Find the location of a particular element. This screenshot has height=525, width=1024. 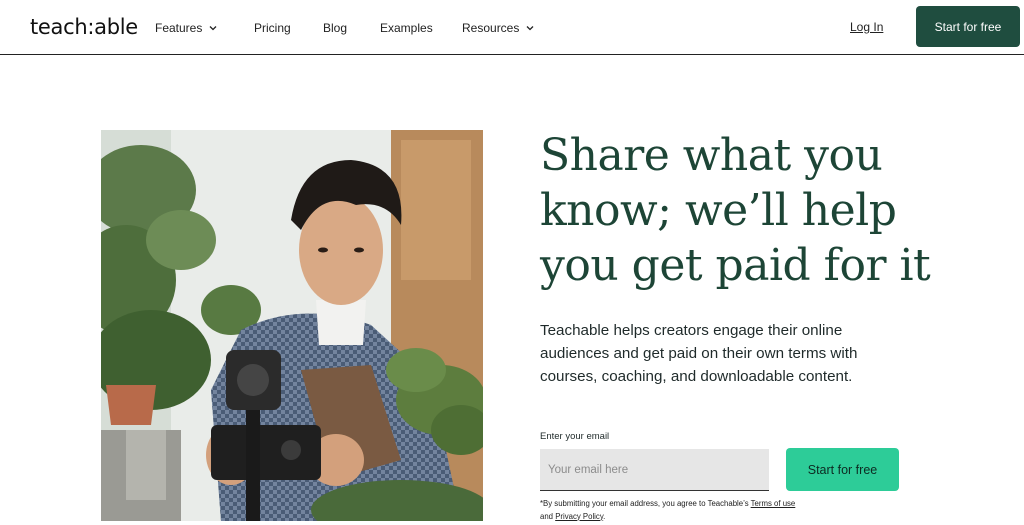

disclaimer-and: and is located at coordinates (548, 516).